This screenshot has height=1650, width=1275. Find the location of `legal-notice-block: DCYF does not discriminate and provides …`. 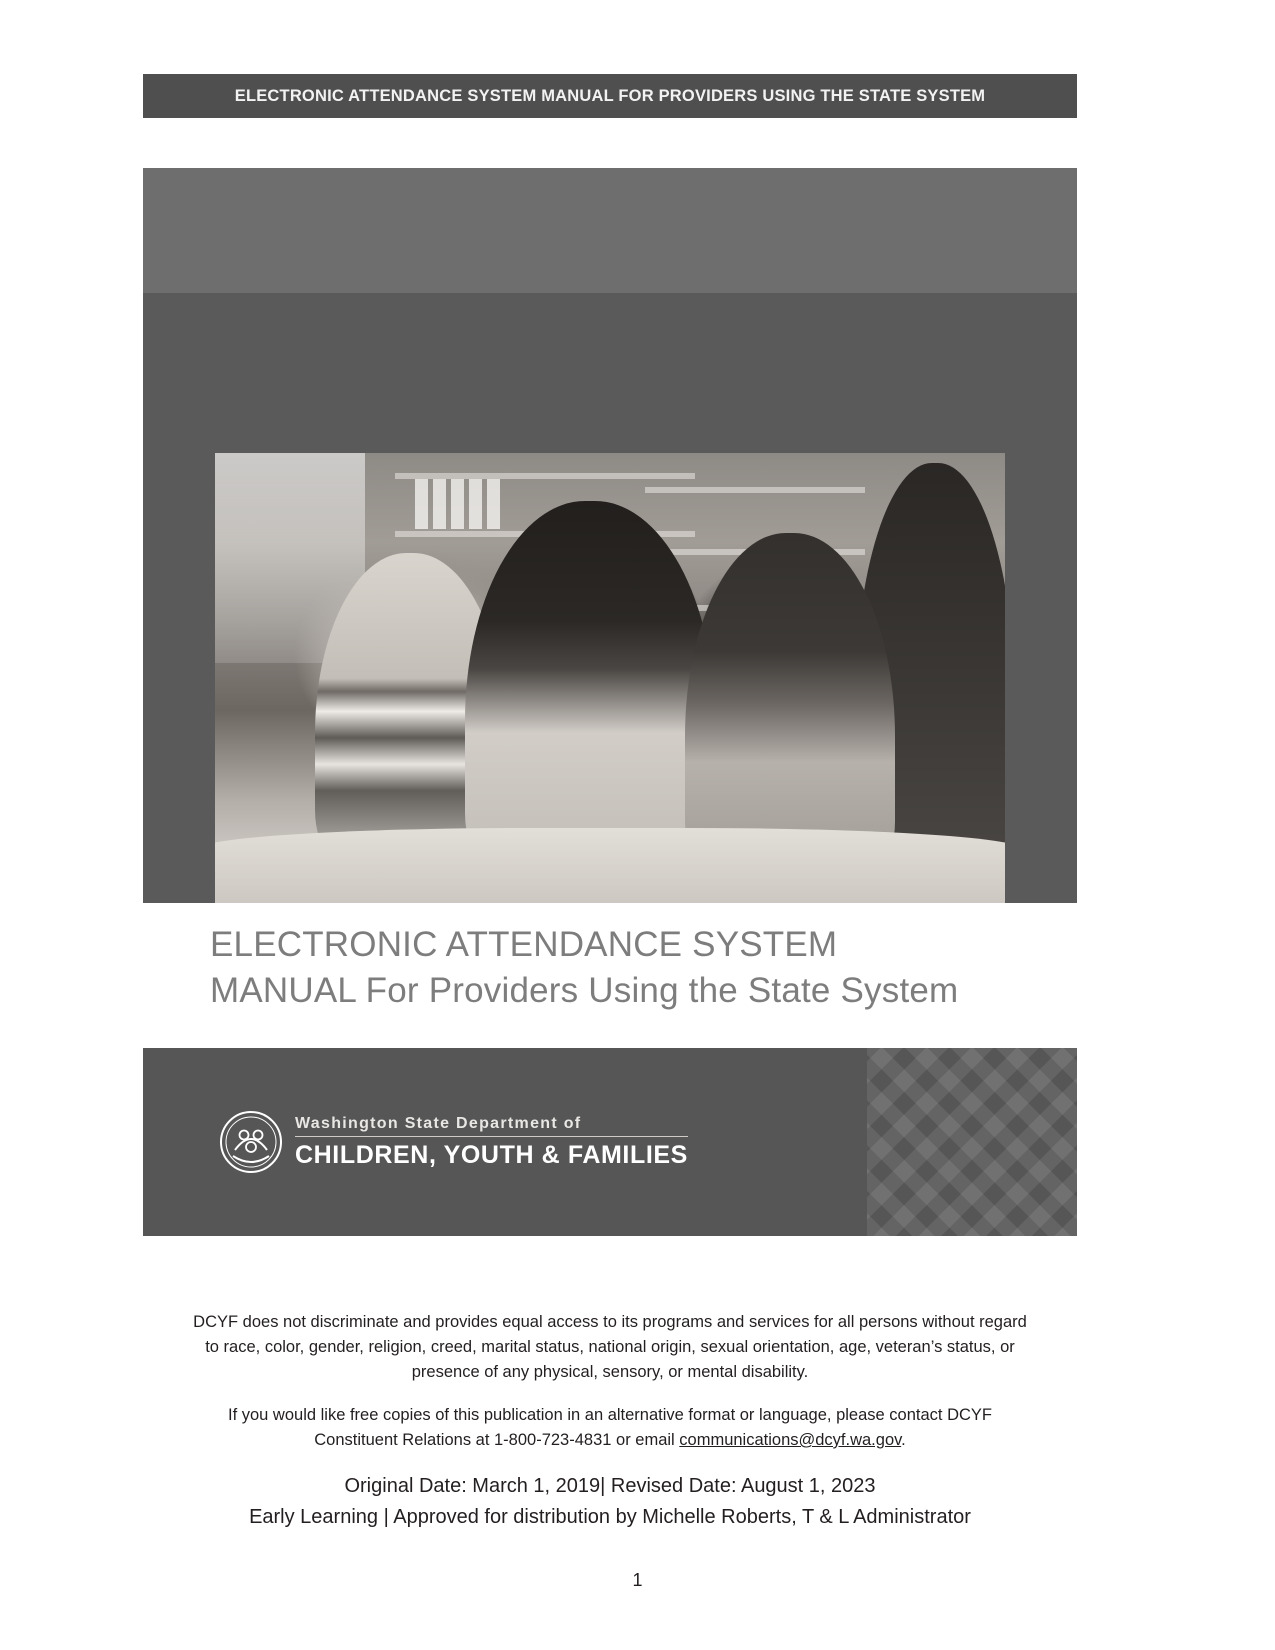

legal-notice-block: DCYF does not discriminate and provides … is located at coordinates (610, 1421).